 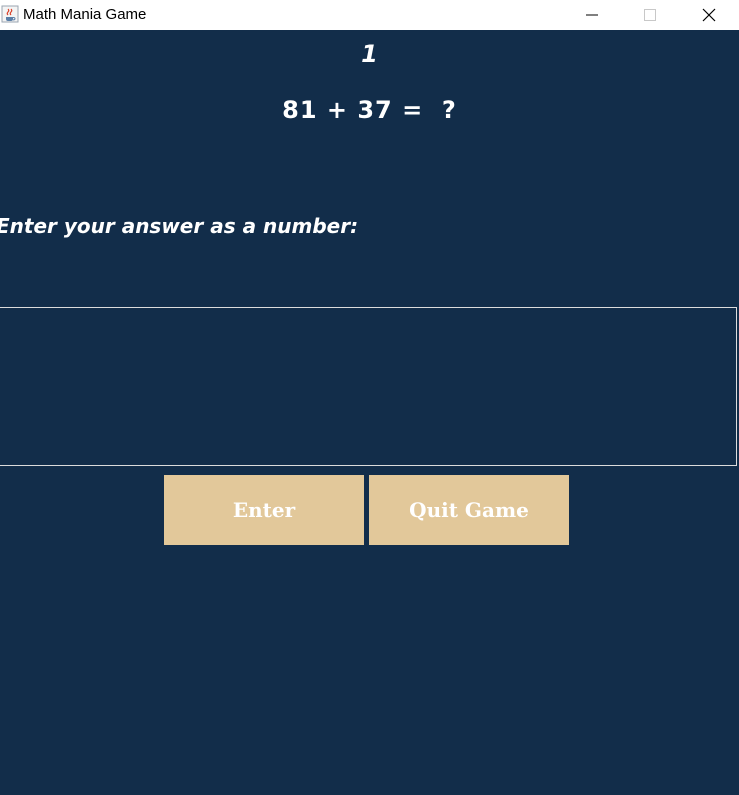 I want to click on minimize-icon, so click(x=592, y=15).